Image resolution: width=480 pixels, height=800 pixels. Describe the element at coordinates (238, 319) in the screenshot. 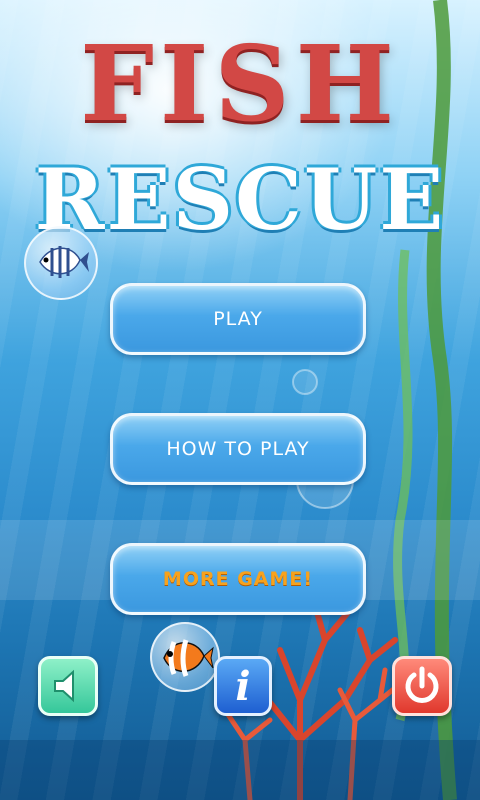

I see `play-button: PLAY` at that location.